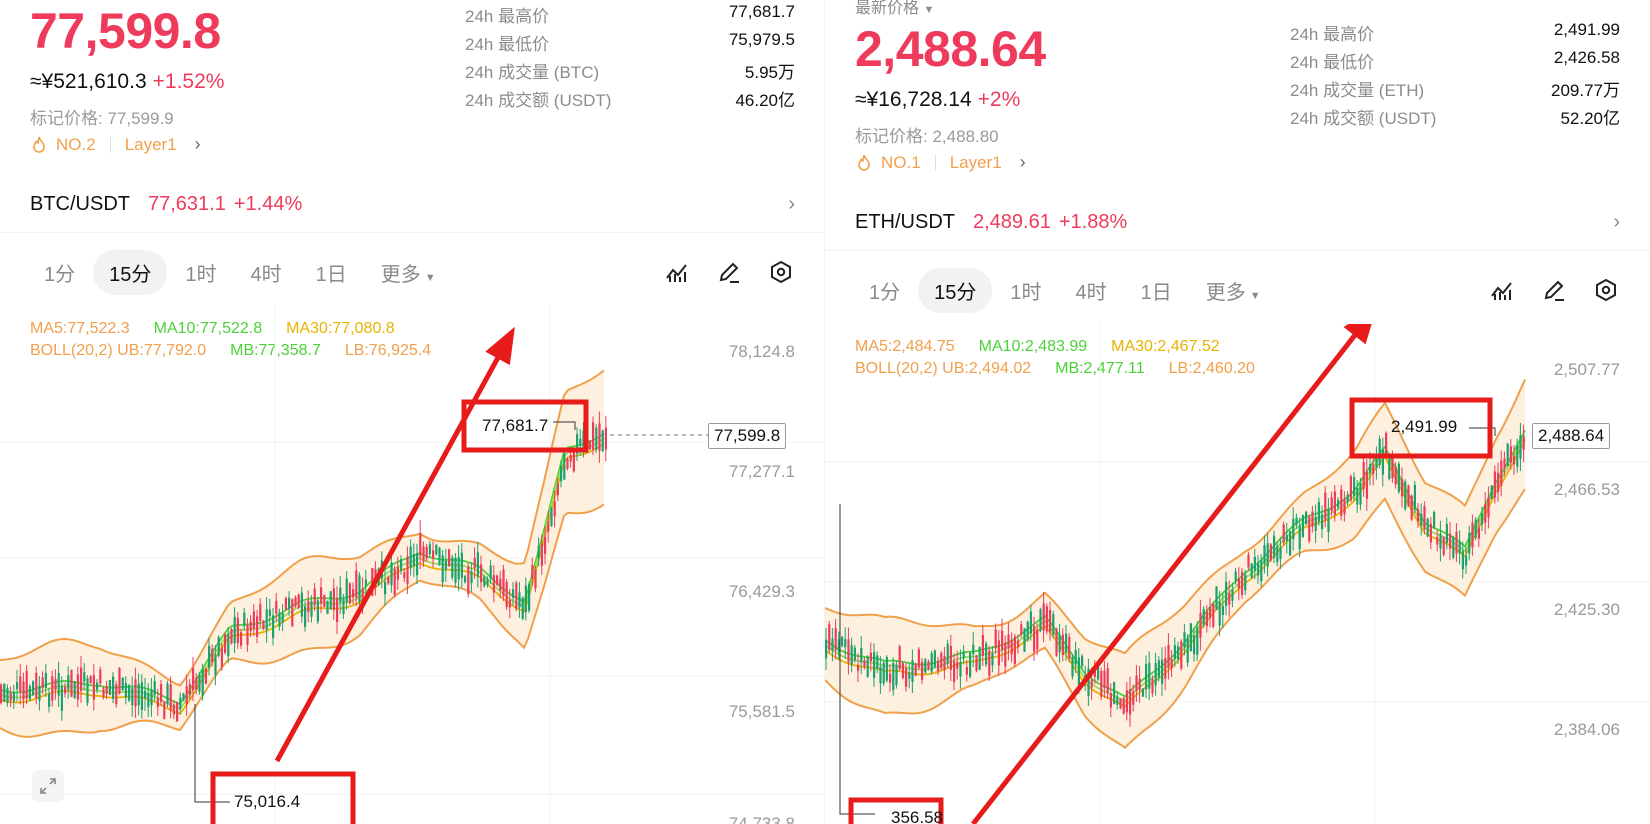 Image resolution: width=1650 pixels, height=824 pixels. I want to click on stat-label: 24h 最低价, so click(1332, 62).